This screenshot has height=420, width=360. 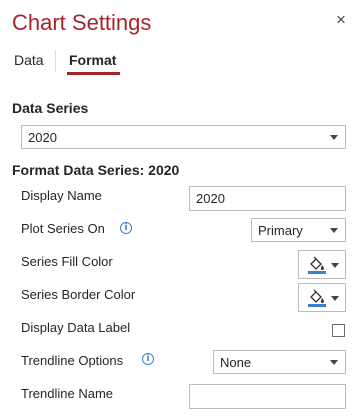 What do you see at coordinates (96, 170) in the screenshot?
I see `format-data-series-heading: Format Data Series: 2020` at bounding box center [96, 170].